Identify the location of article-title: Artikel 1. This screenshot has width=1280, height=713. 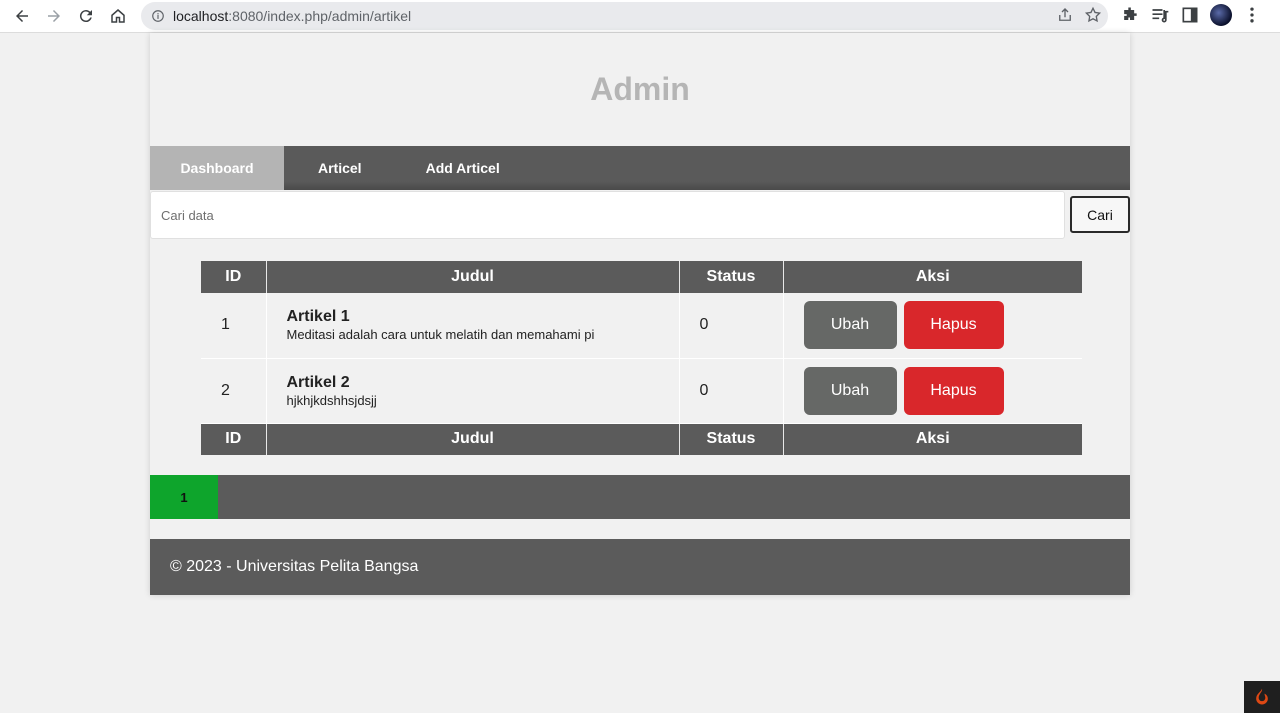
(318, 317).